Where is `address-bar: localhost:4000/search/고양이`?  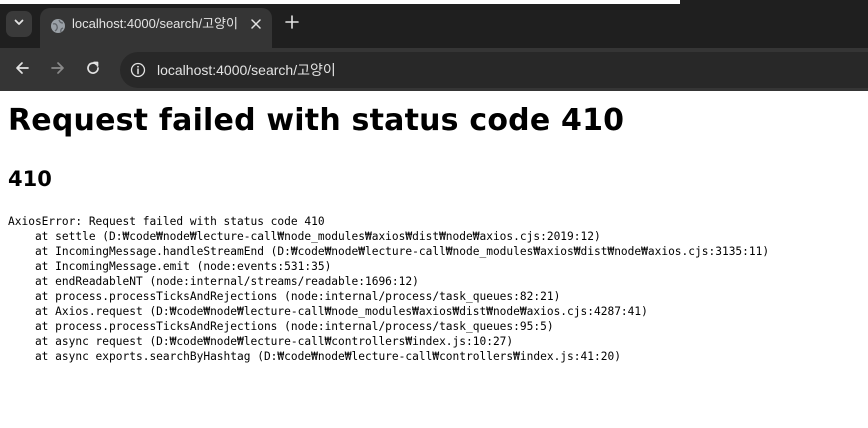 address-bar: localhost:4000/search/고양이 is located at coordinates (494, 70).